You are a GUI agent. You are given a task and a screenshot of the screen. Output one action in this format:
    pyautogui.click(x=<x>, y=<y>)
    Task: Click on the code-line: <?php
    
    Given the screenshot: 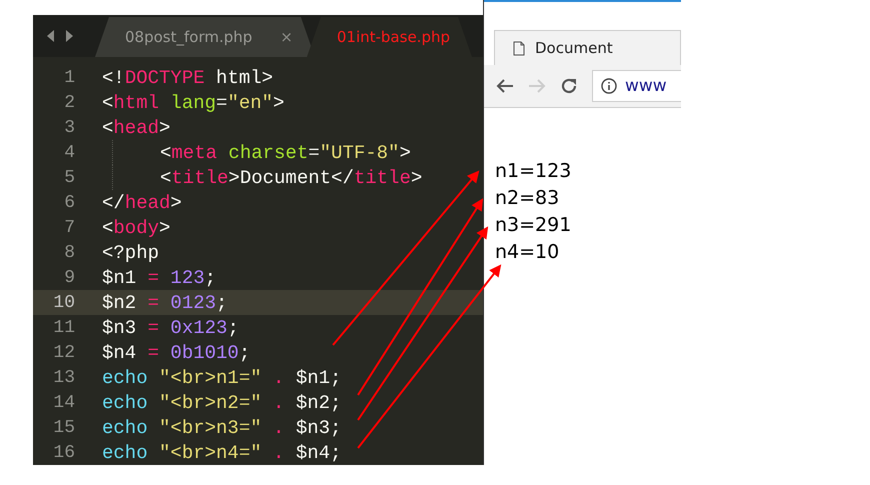 What is the action you would take?
    pyautogui.click(x=131, y=252)
    